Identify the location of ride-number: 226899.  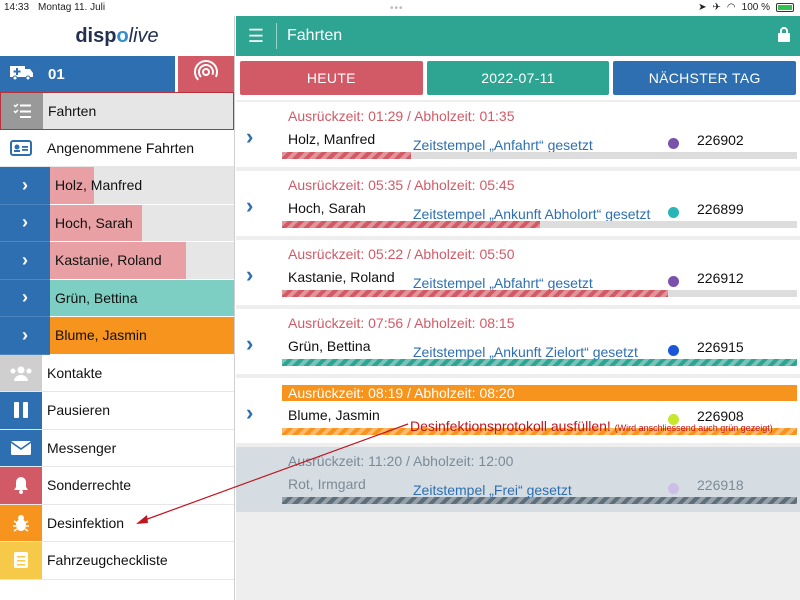
(720, 209).